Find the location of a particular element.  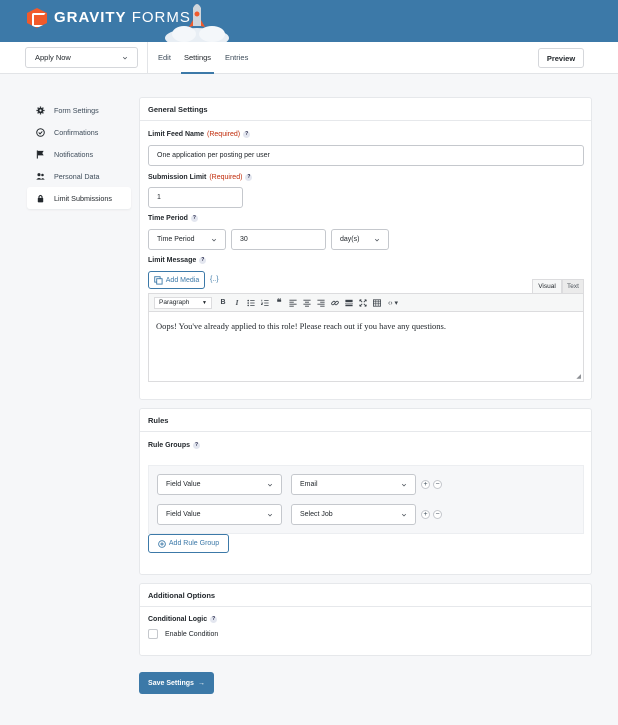

flag-icon is located at coordinates (40, 154).